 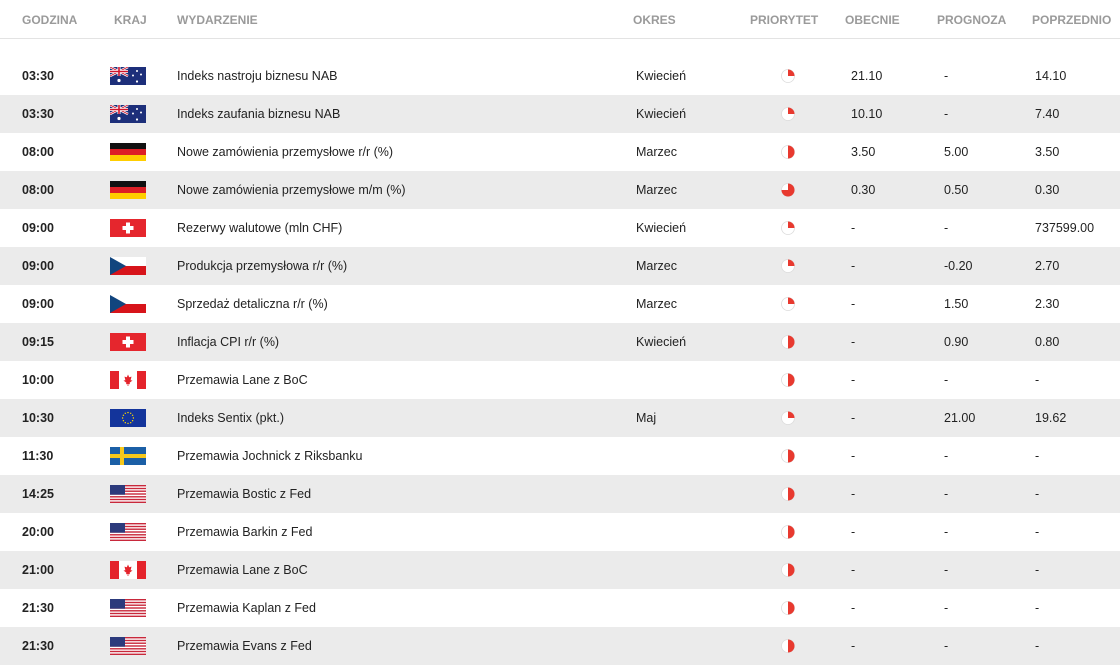 I want to click on table-row: 21:00 Przemawia Lane z BoC - - -, so click(x=560, y=570).